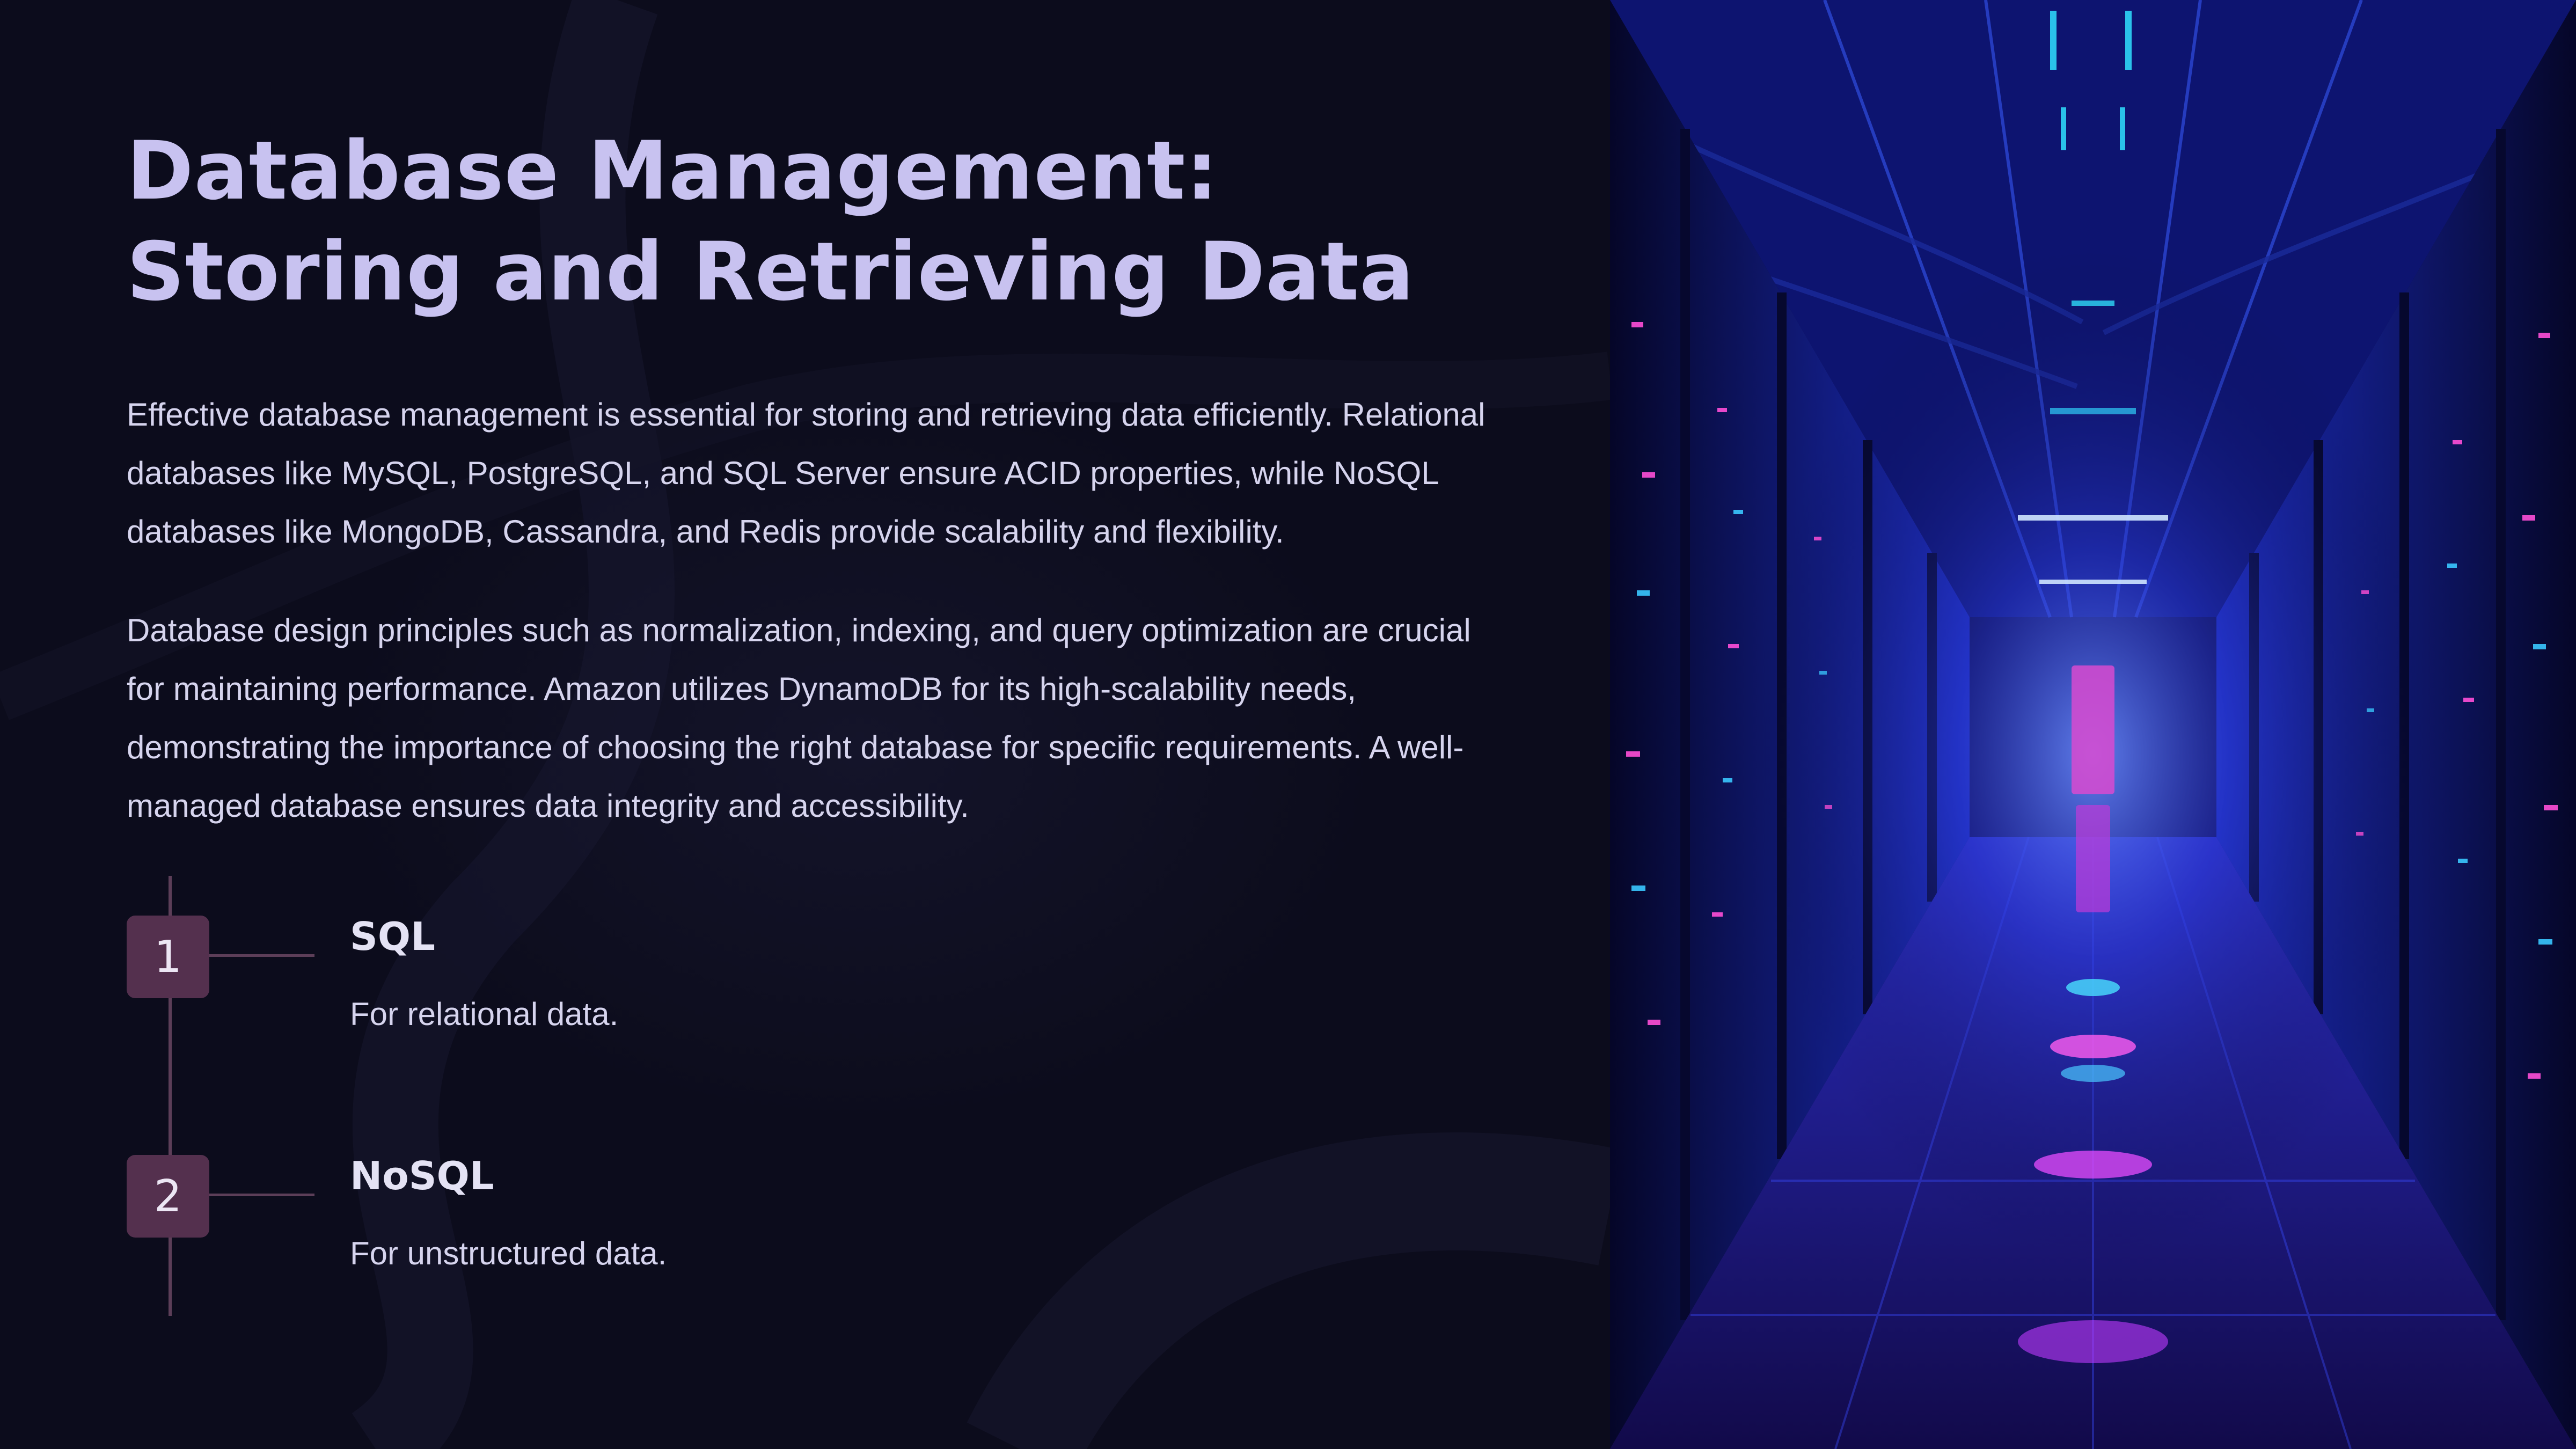 The image size is (2576, 1449). What do you see at coordinates (422, 1175) in the screenshot?
I see `step-title-nosql: NoSQL` at bounding box center [422, 1175].